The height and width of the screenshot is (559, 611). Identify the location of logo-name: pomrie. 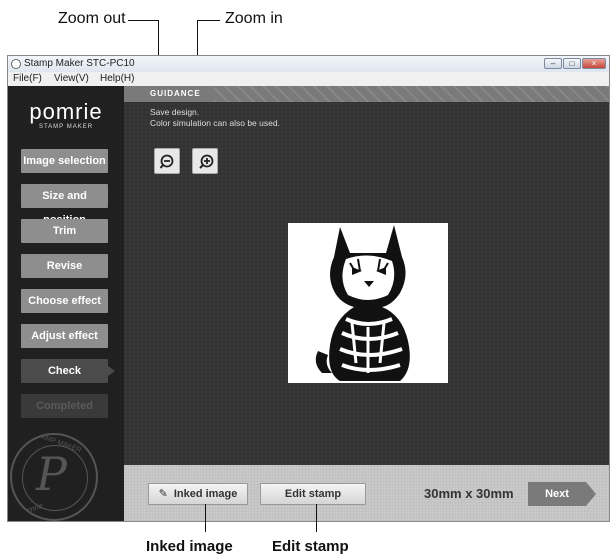
(66, 111).